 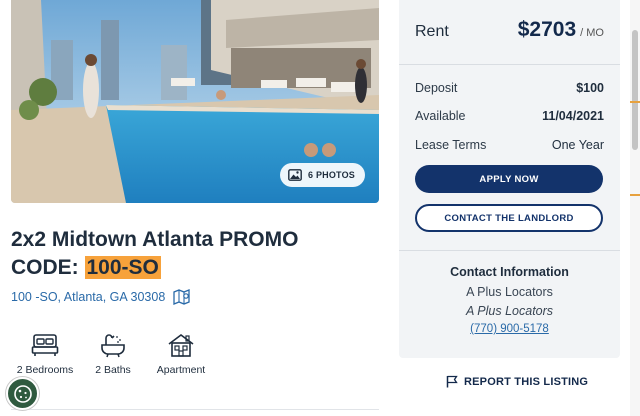 What do you see at coordinates (509, 292) in the screenshot?
I see `contact-name: A Plus Locators` at bounding box center [509, 292].